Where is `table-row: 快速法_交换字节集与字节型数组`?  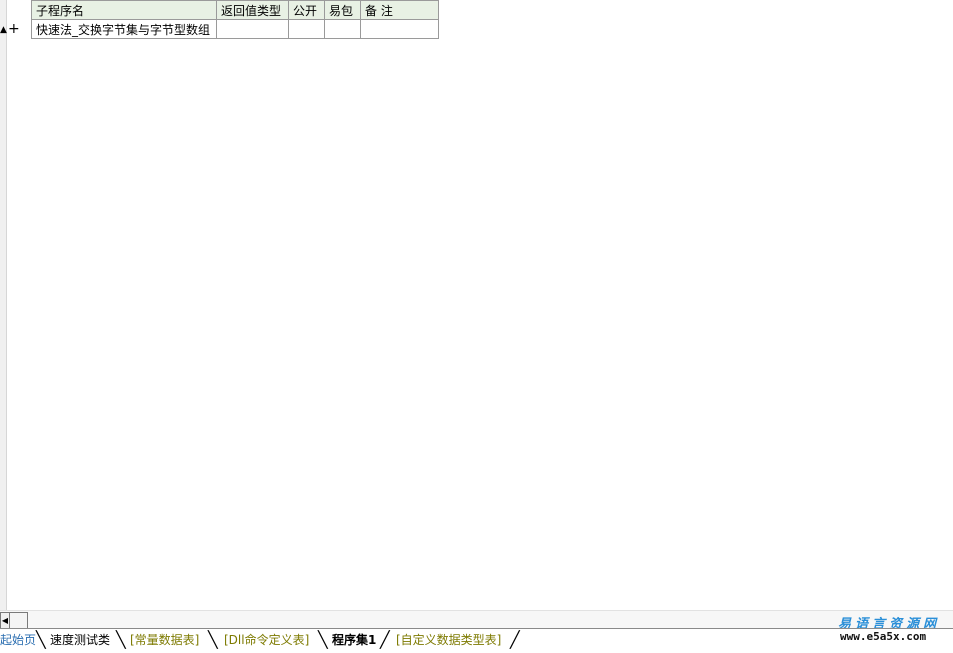
table-row: 快速法_交换字节集与字节型数组 is located at coordinates (235, 29).